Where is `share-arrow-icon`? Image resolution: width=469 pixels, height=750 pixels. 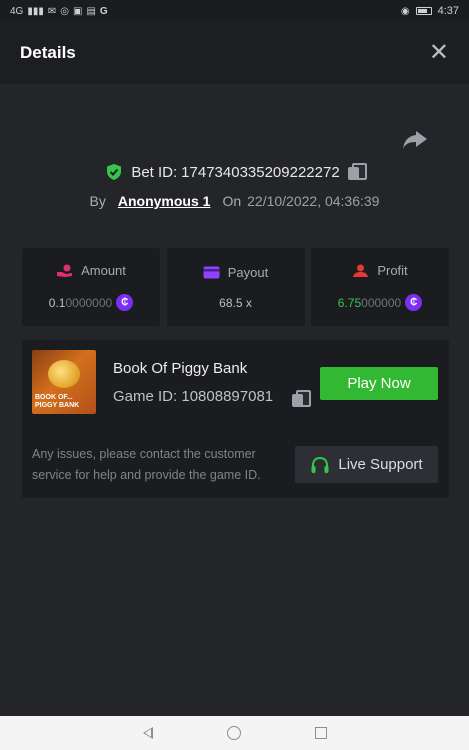
share-arrow-icon is located at coordinates (415, 140).